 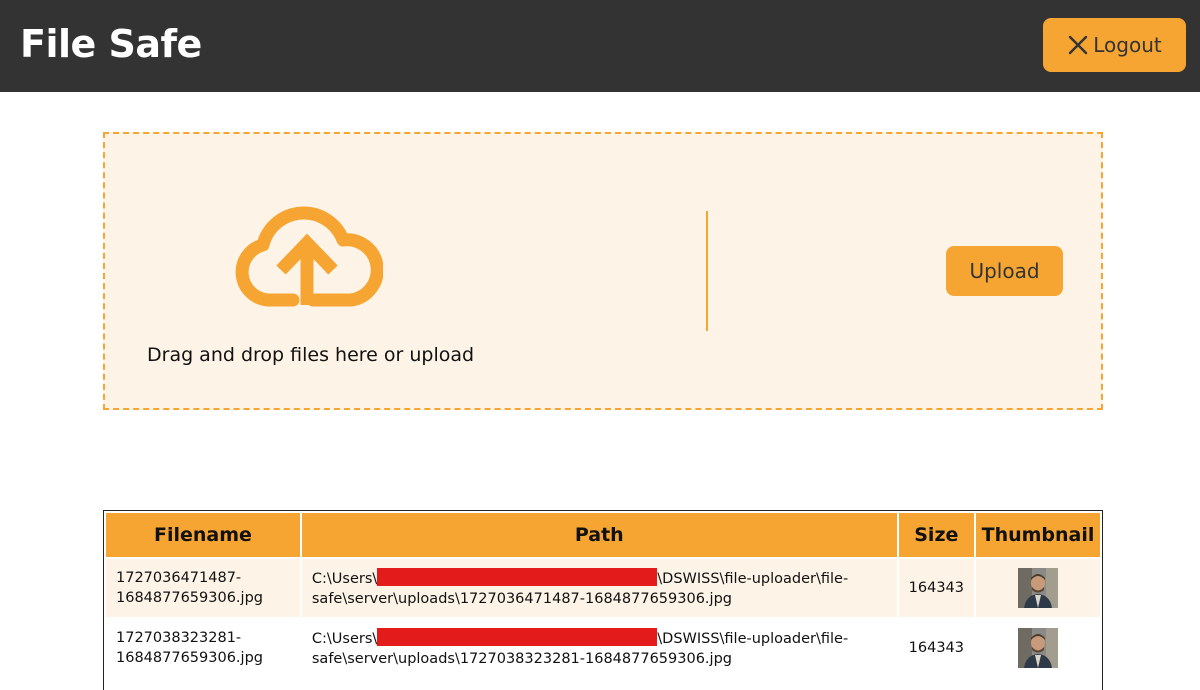 I want to click on table-header-row: Filename Path Size Thumbnail, so click(x=603, y=535).